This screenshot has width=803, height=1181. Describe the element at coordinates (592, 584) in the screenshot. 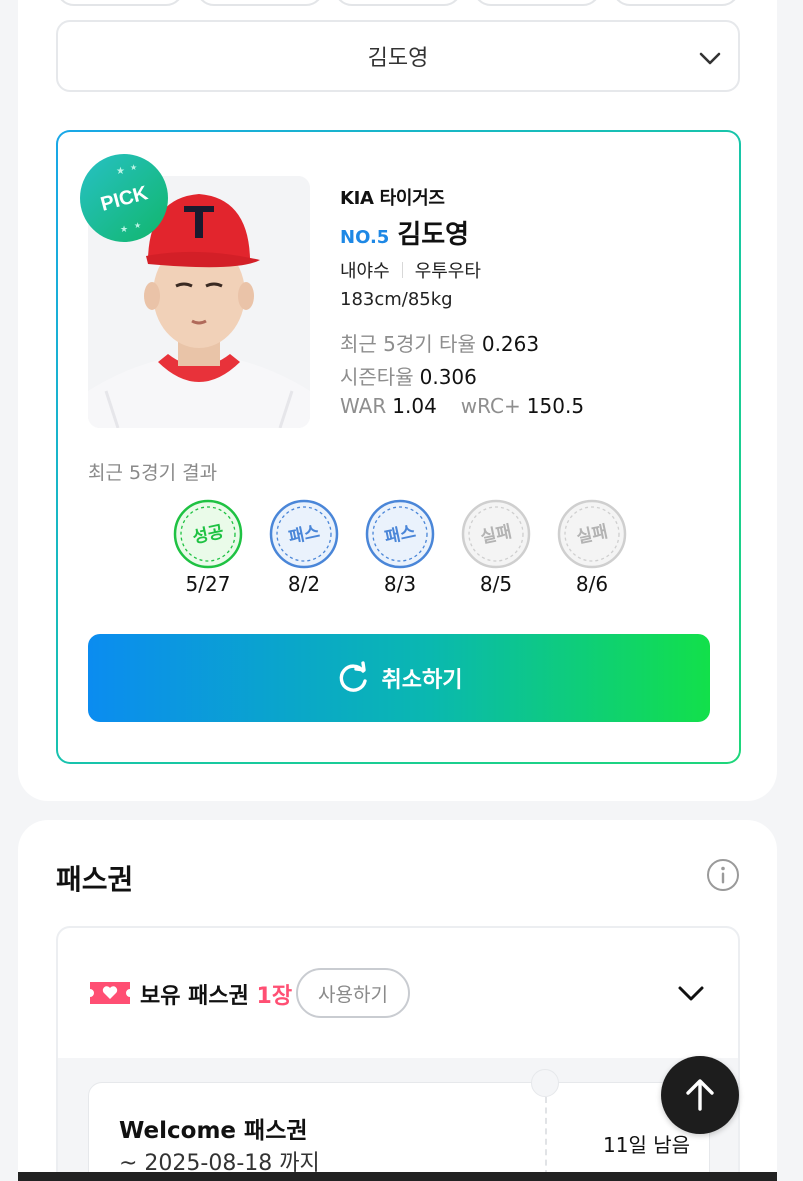

I see `result-date: 8/6` at that location.